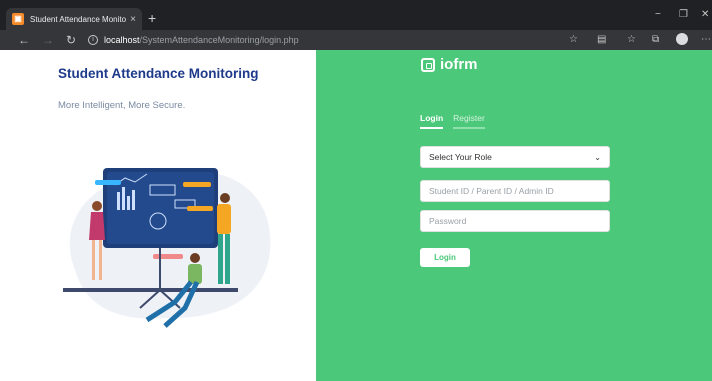 This screenshot has width=712, height=381. What do you see at coordinates (658, 14) in the screenshot?
I see `minimize-button: −` at bounding box center [658, 14].